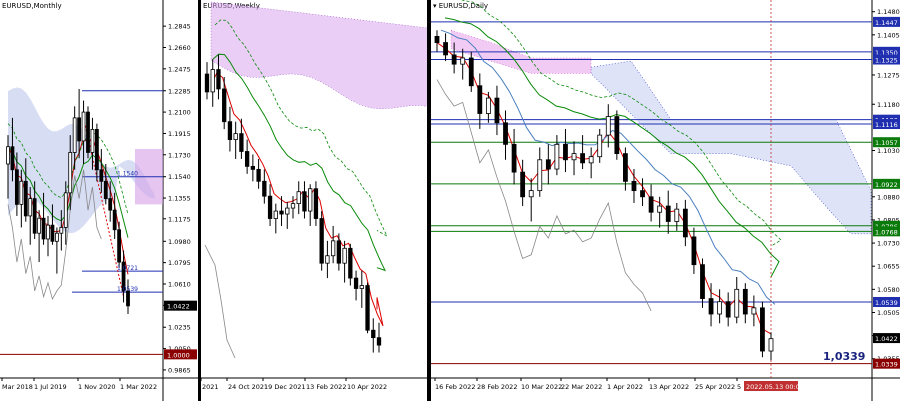  Describe the element at coordinates (888, 12) in the screenshot. I see `price-tick-label: 1.1480` at that location.